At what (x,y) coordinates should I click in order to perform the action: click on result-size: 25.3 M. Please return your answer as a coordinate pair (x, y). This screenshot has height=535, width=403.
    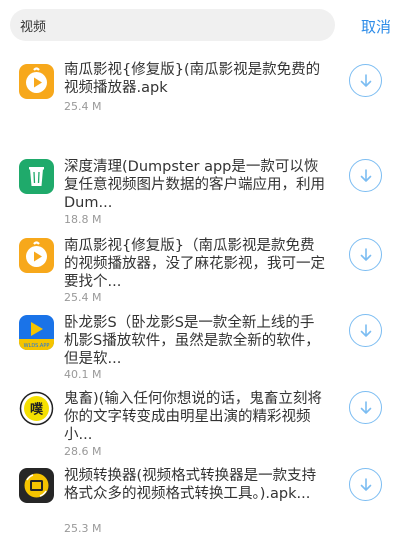
    Looking at the image, I should click on (83, 528).